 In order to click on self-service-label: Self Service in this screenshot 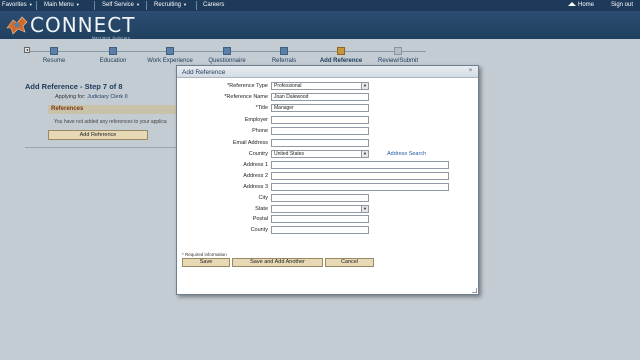, I will do `click(118, 5)`.